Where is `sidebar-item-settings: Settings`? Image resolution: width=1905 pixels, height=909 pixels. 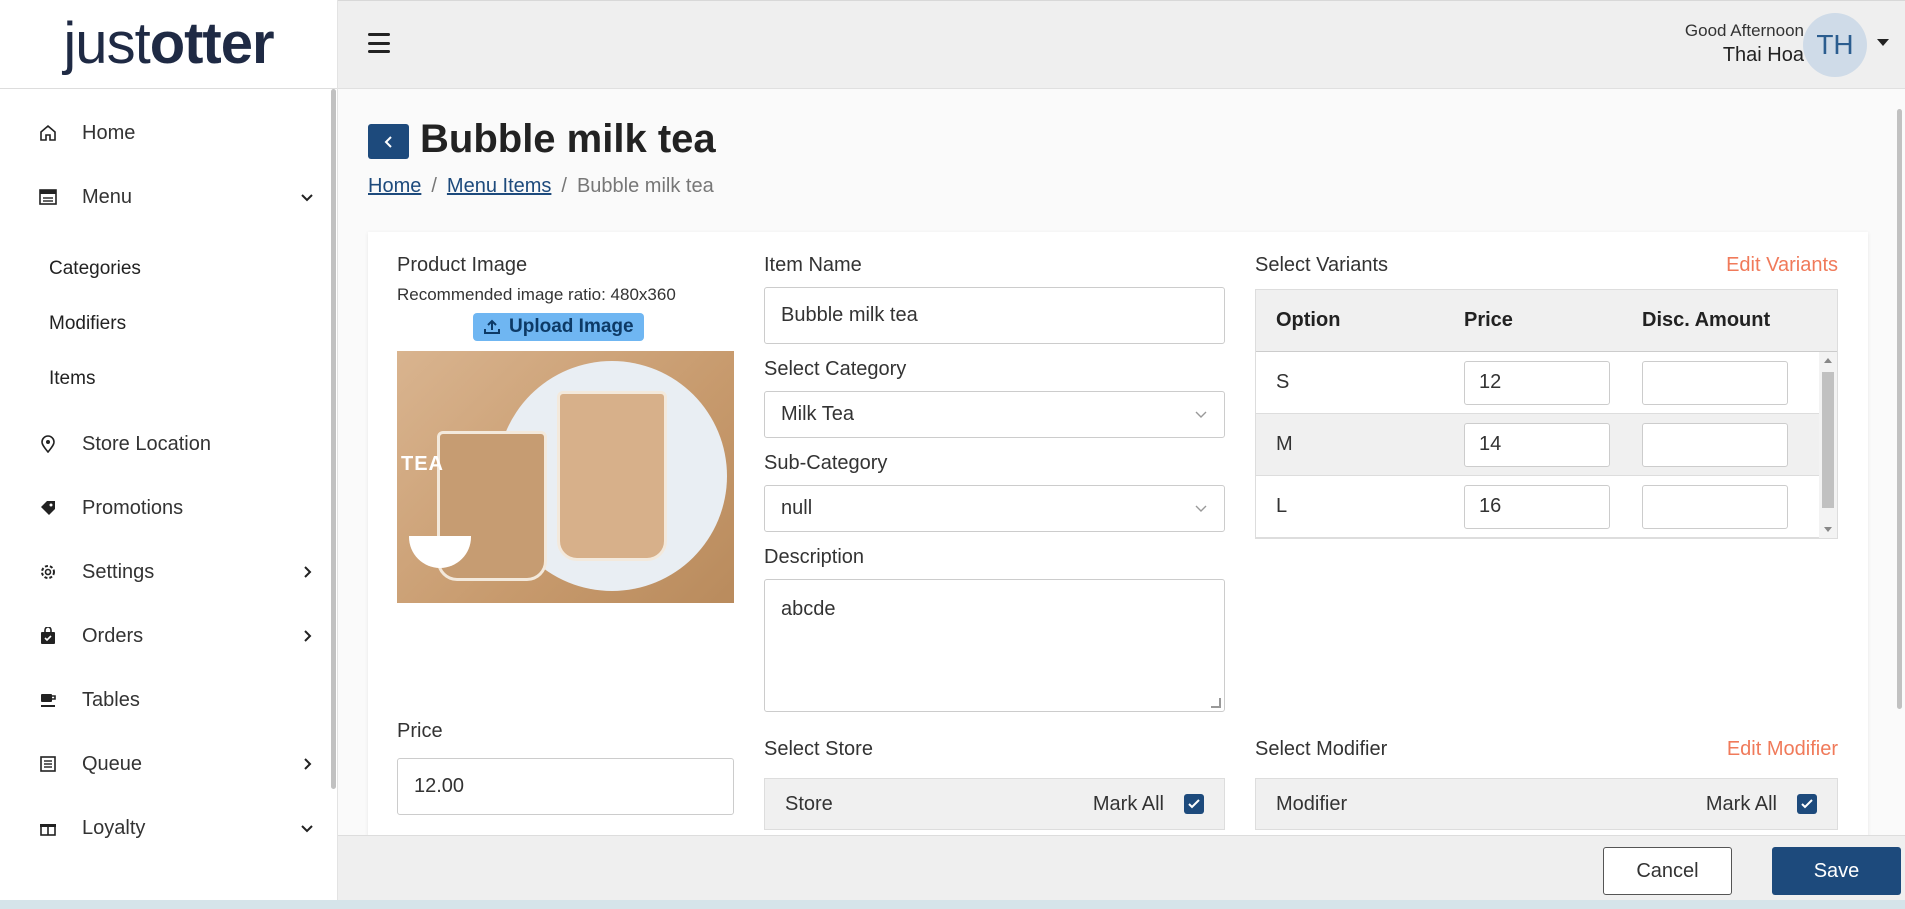
sidebar-item-settings: Settings is located at coordinates (168, 572).